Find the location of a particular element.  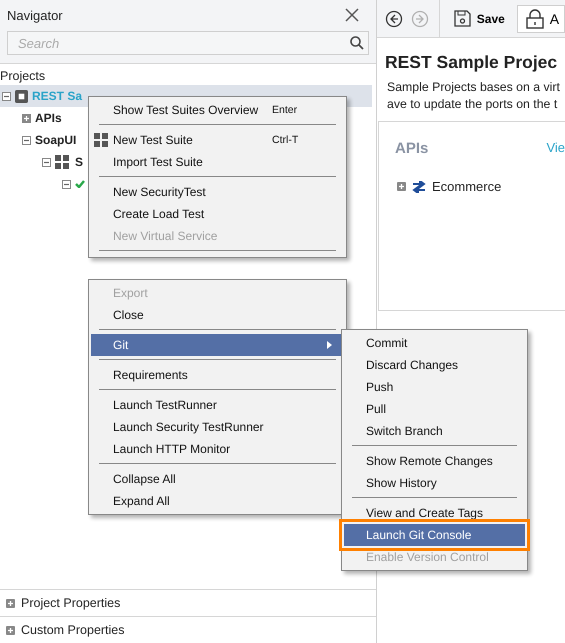

panel-title: Navigator is located at coordinates (35, 15).